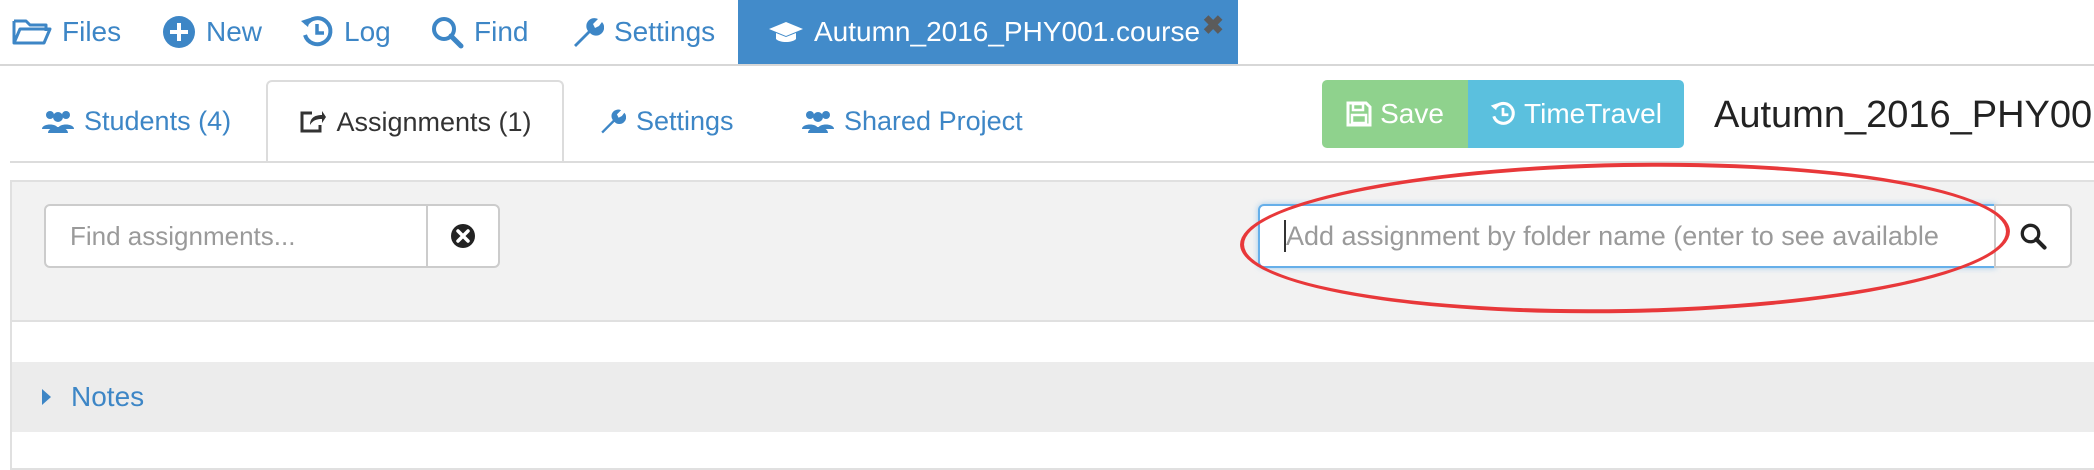 Image resolution: width=2094 pixels, height=470 pixels. Describe the element at coordinates (92, 31) in the screenshot. I see `nav-files-label: Files` at that location.